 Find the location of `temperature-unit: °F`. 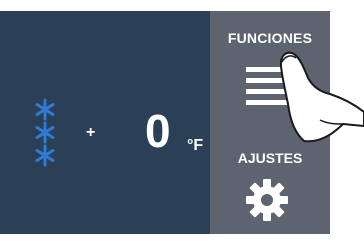

temperature-unit: °F is located at coordinates (195, 145).